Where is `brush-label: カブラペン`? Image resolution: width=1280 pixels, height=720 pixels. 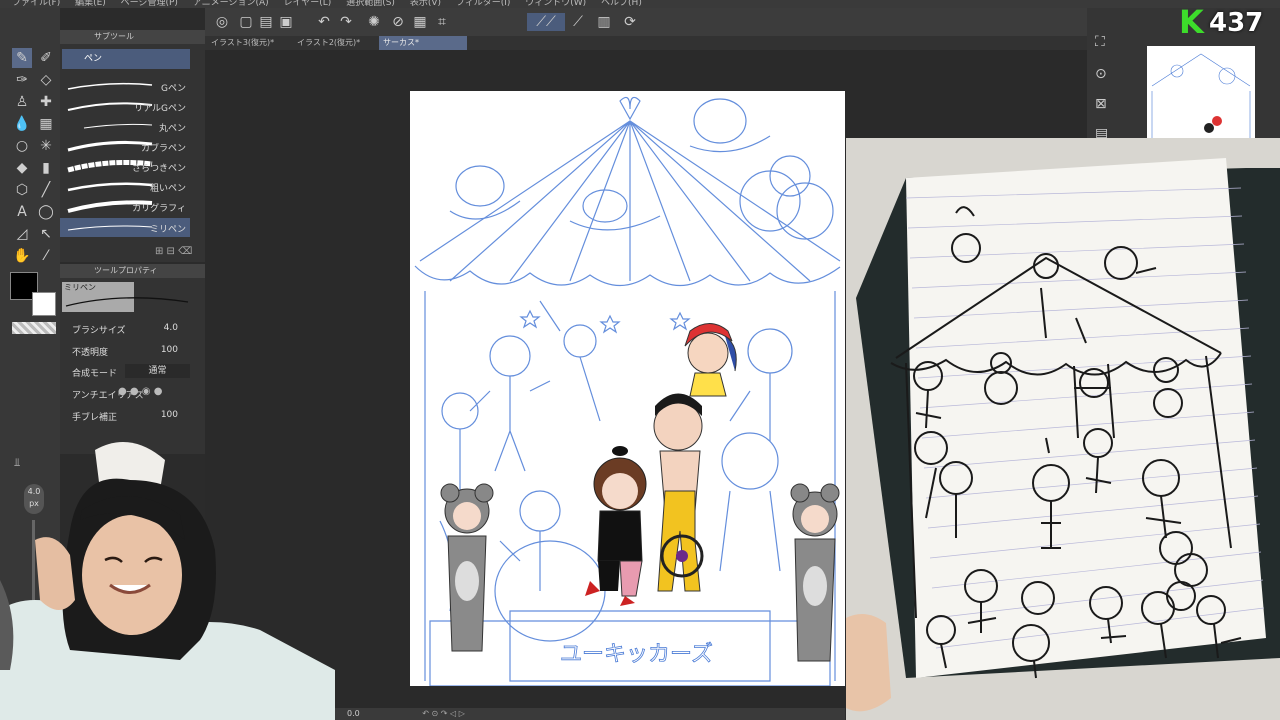
brush-label: カブラペン is located at coordinates (163, 149).